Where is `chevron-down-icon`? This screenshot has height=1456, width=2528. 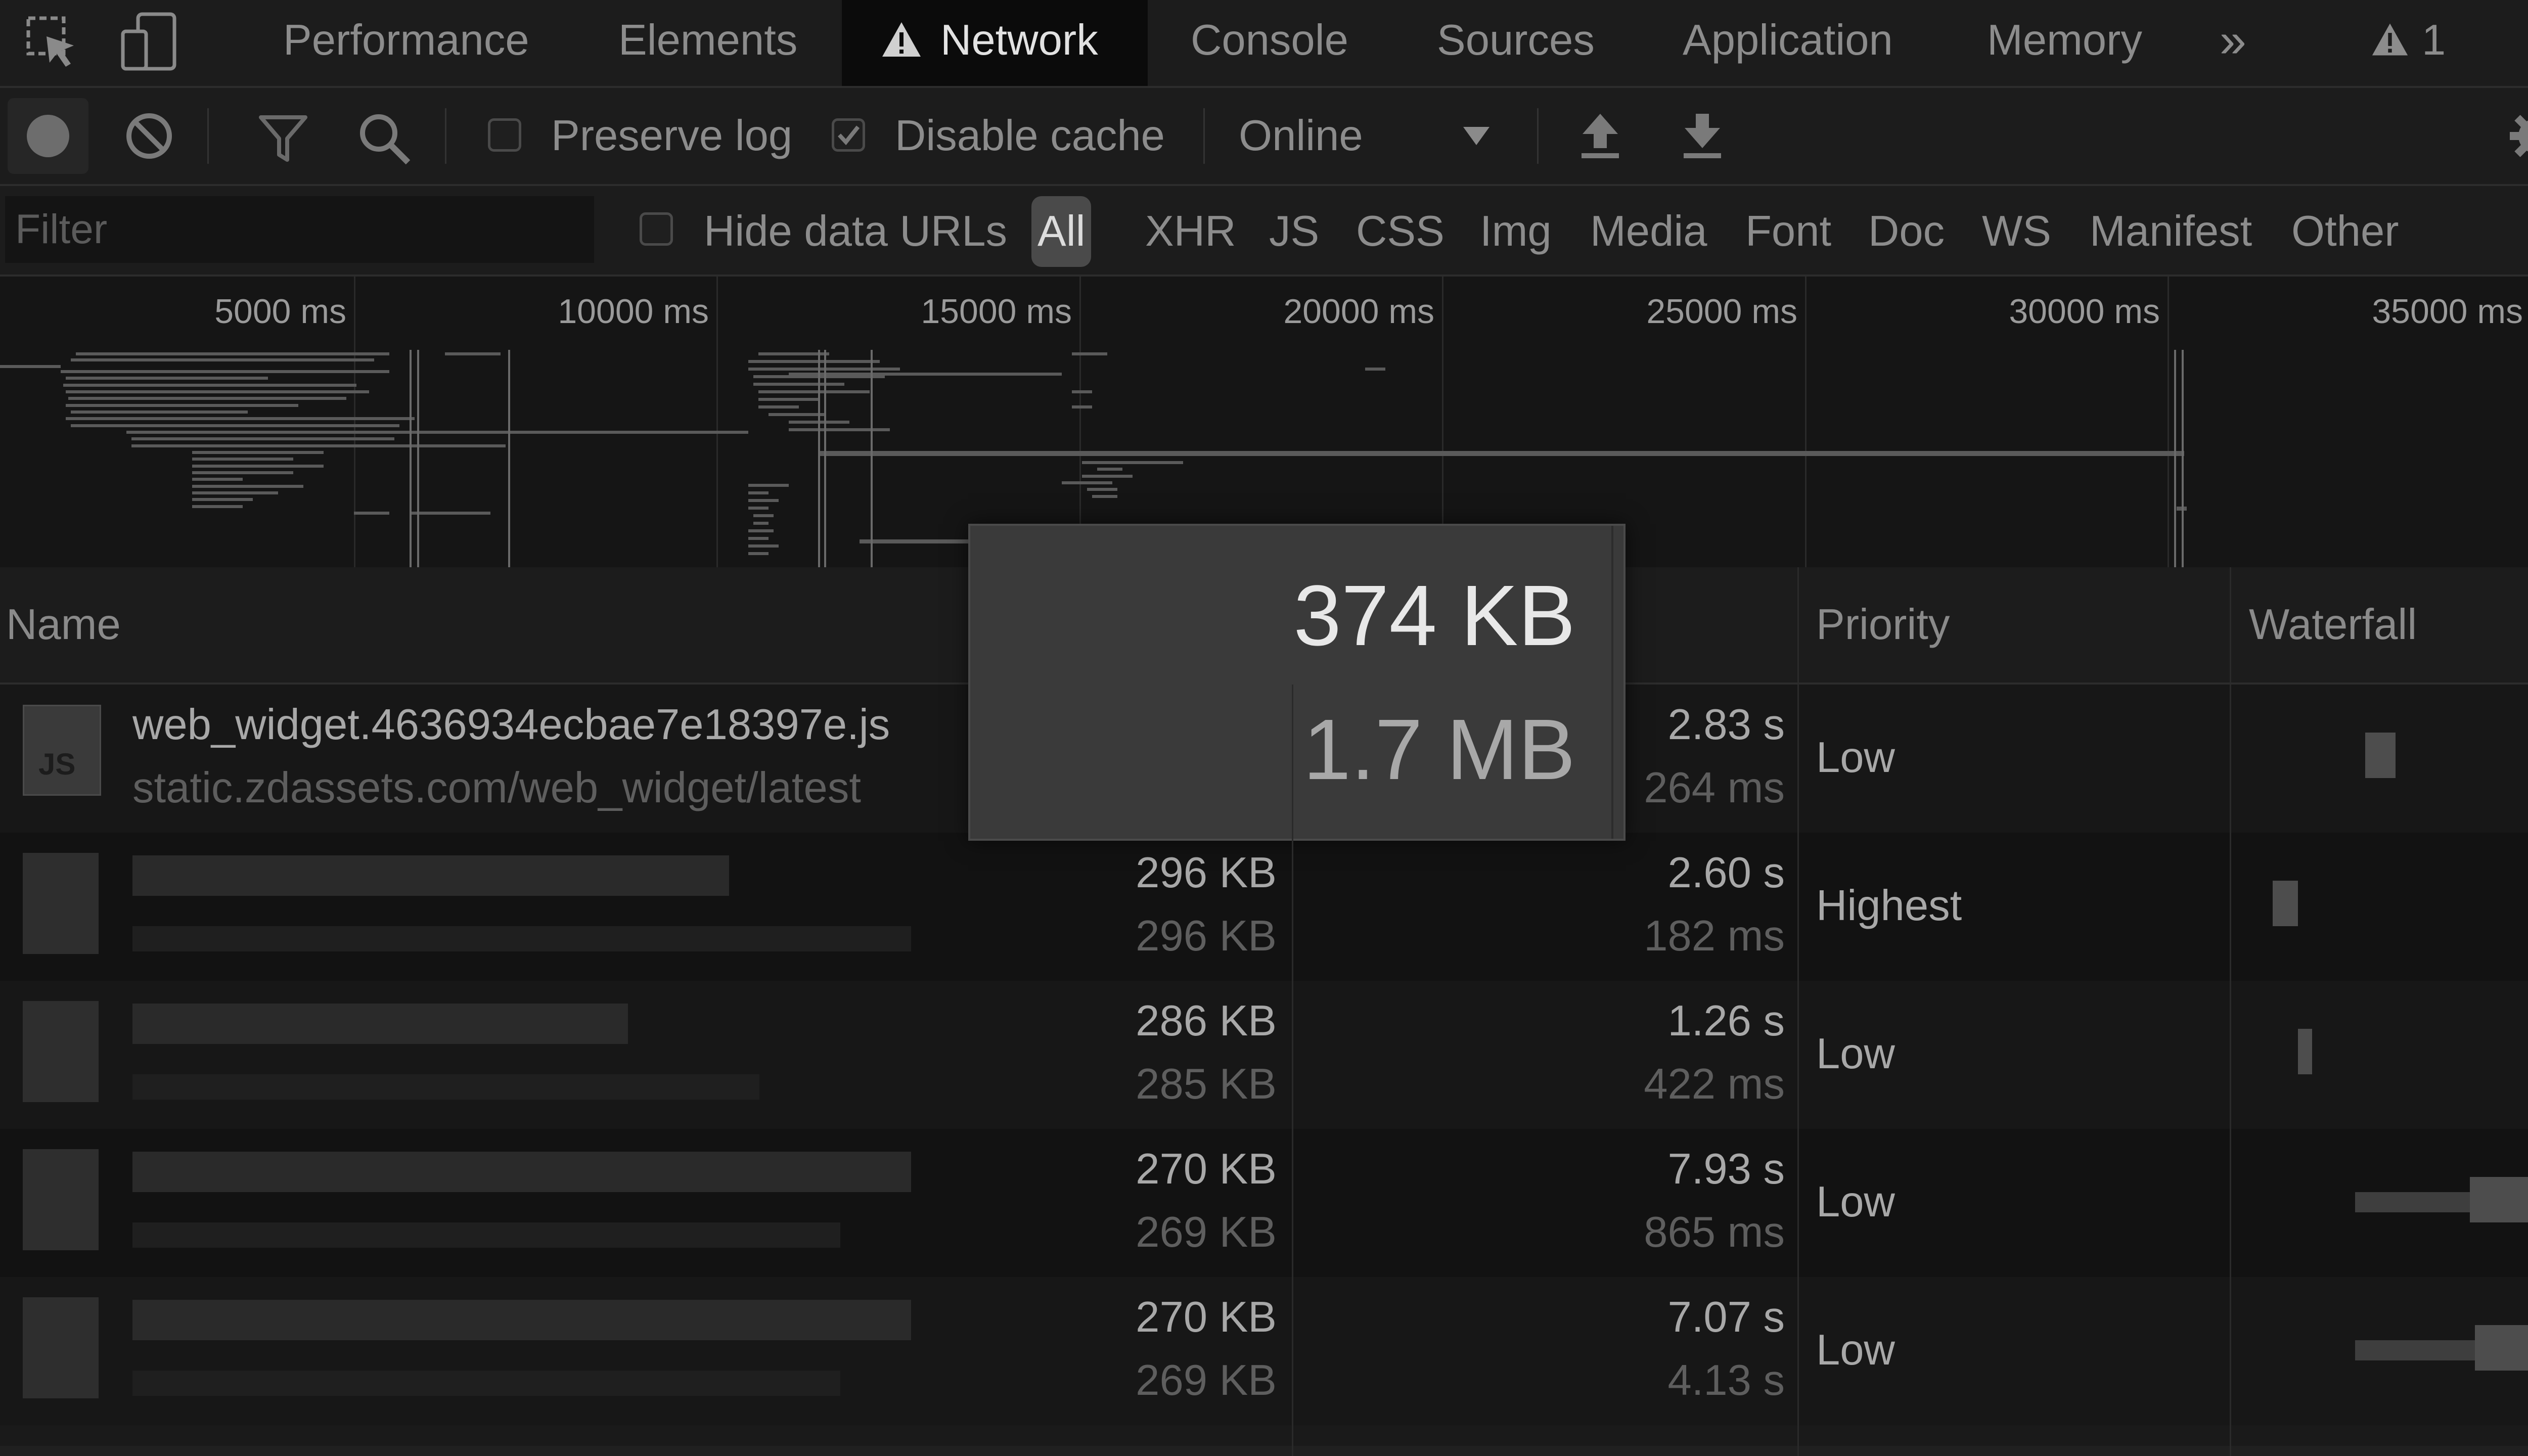
chevron-down-icon is located at coordinates (1477, 136).